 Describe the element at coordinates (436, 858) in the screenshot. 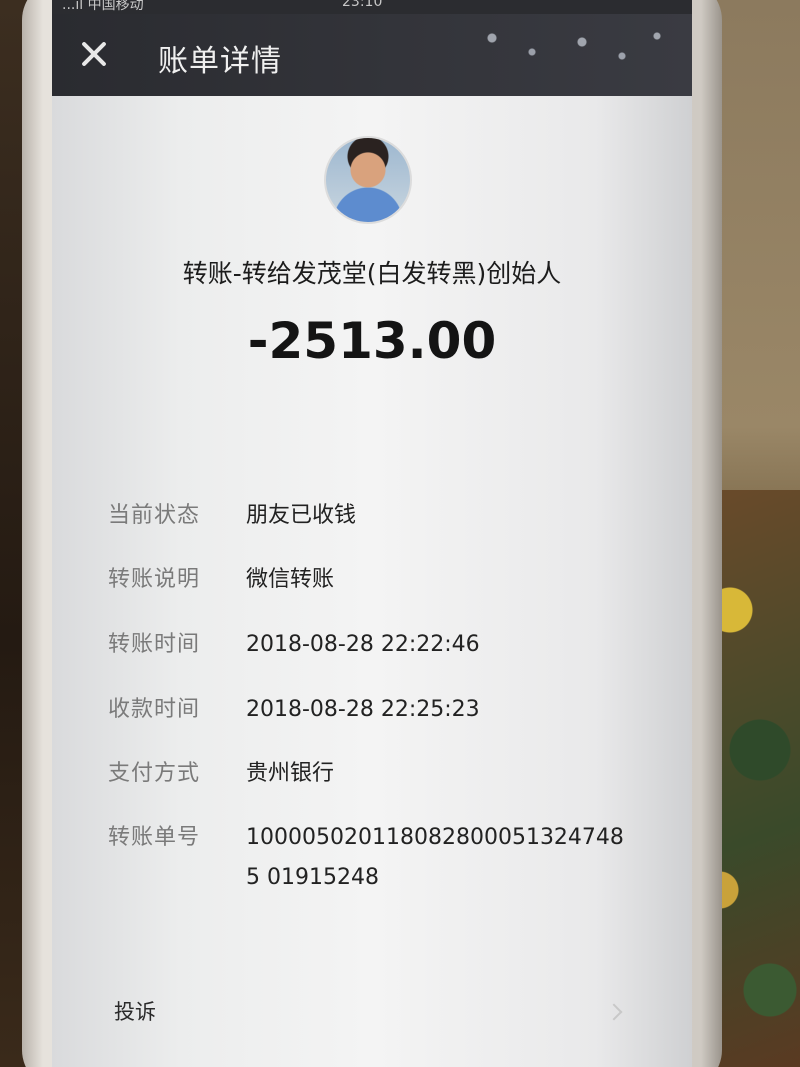

I see `detail-value: 1000050201180828000513247485 01915248` at that location.